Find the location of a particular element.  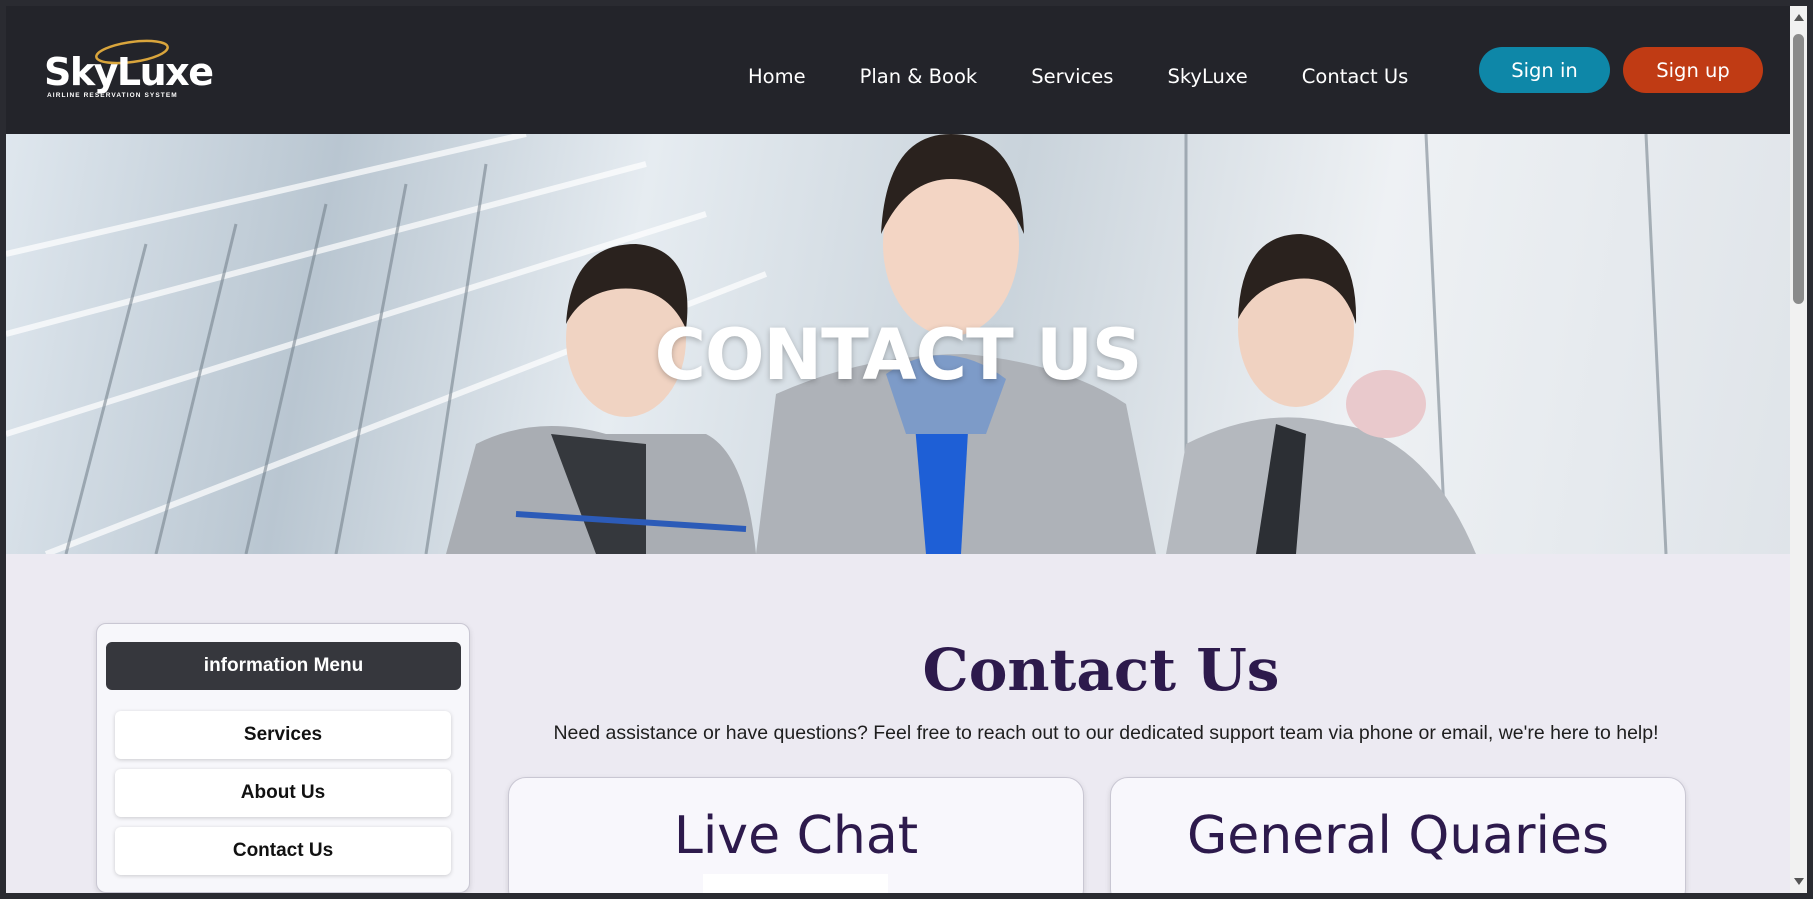

general-queries-card: General Quaries is located at coordinates (1398, 835).